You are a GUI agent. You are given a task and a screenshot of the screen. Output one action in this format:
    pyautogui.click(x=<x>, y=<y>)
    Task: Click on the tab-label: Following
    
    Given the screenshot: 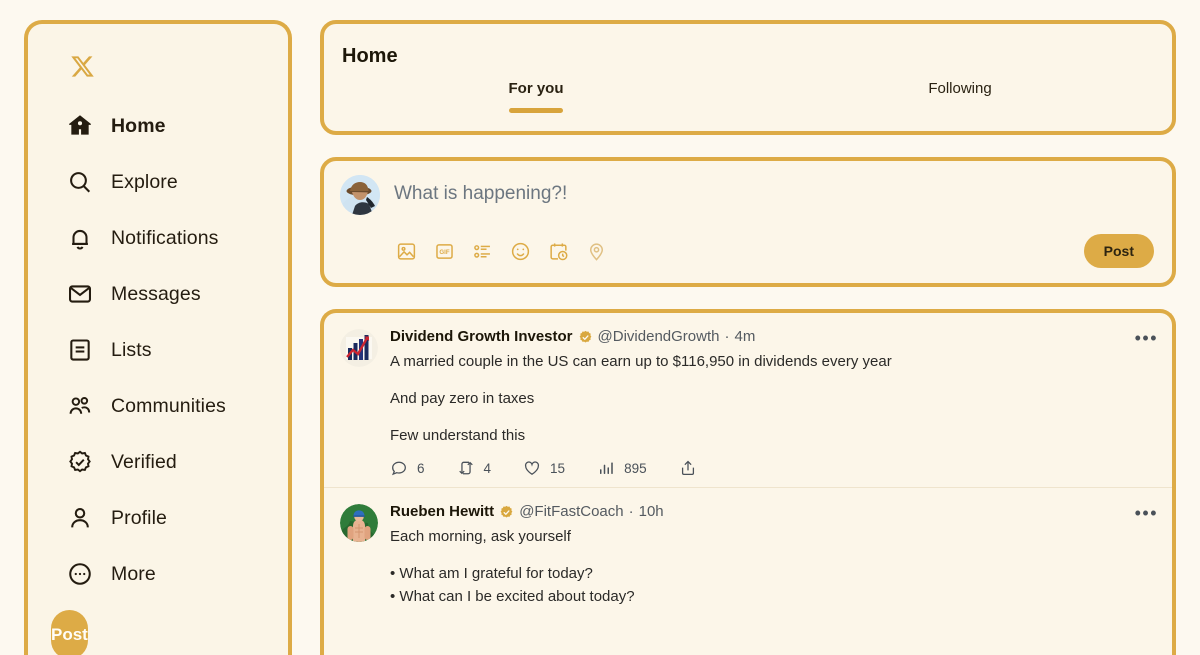 What is the action you would take?
    pyautogui.click(x=960, y=88)
    